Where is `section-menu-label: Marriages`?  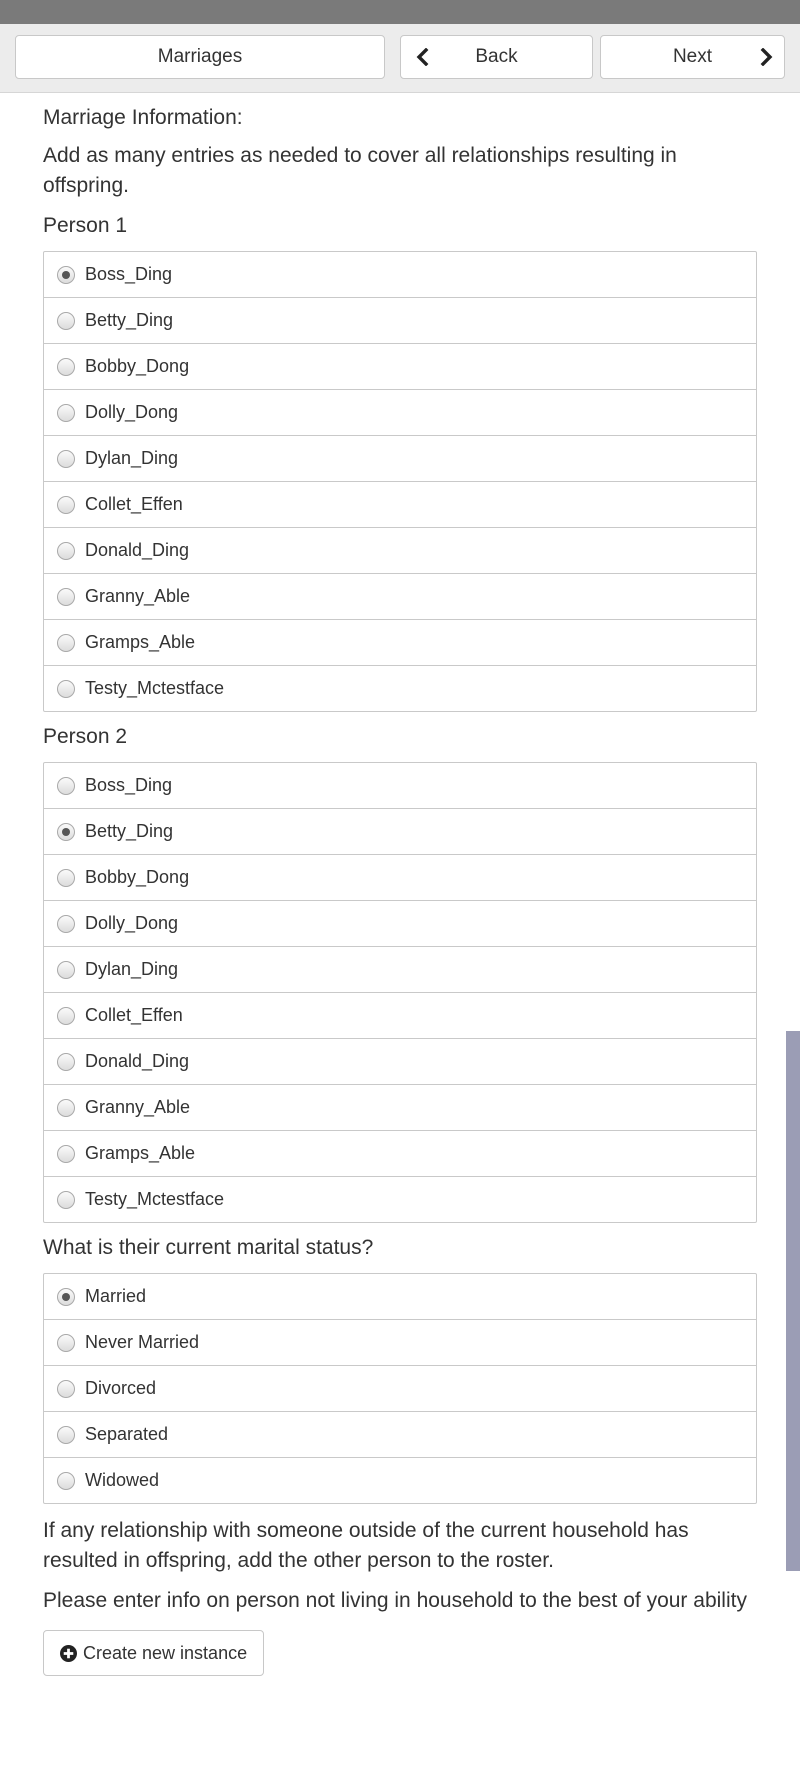
section-menu-label: Marriages is located at coordinates (200, 56).